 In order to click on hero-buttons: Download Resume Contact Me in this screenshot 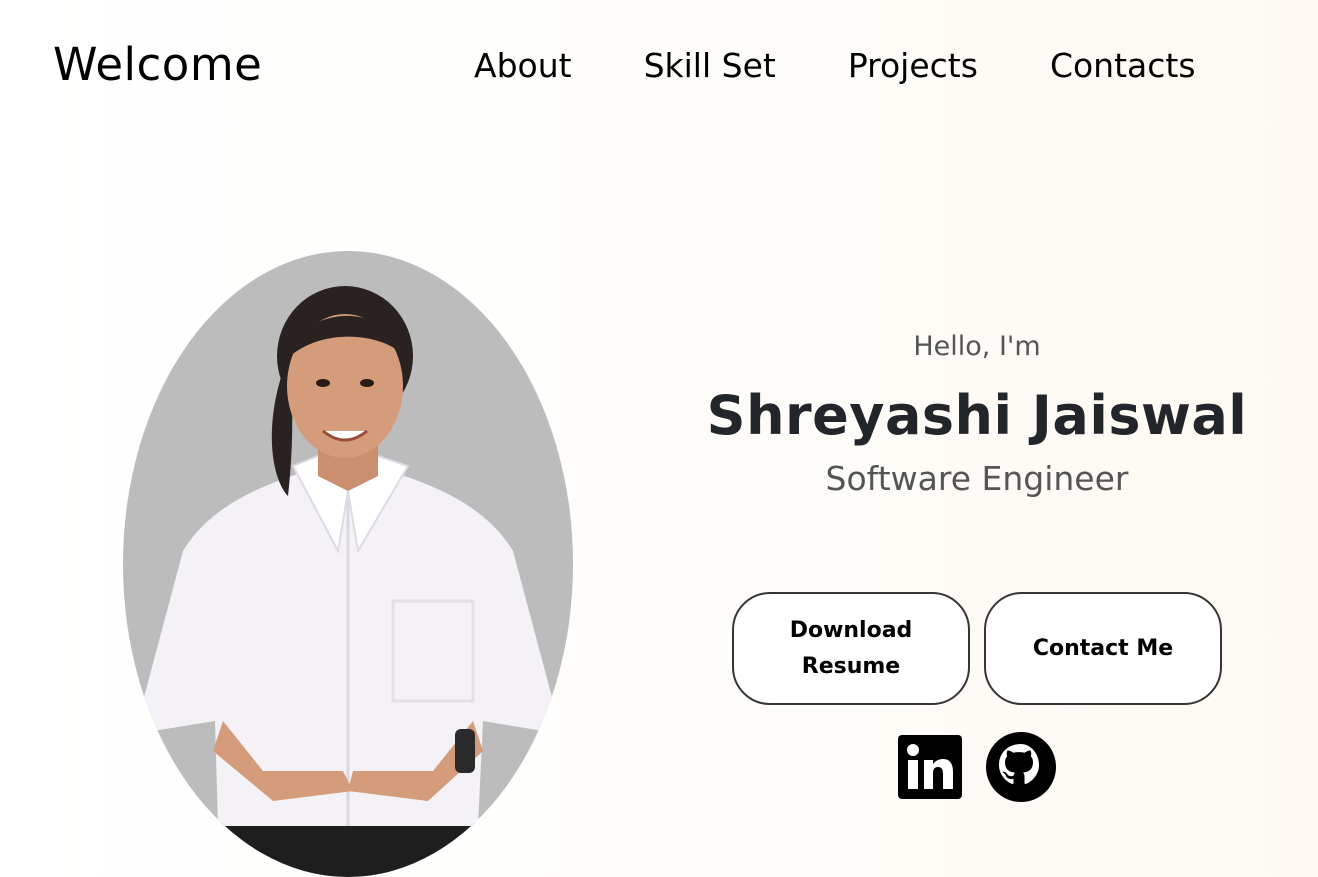, I will do `click(977, 648)`.